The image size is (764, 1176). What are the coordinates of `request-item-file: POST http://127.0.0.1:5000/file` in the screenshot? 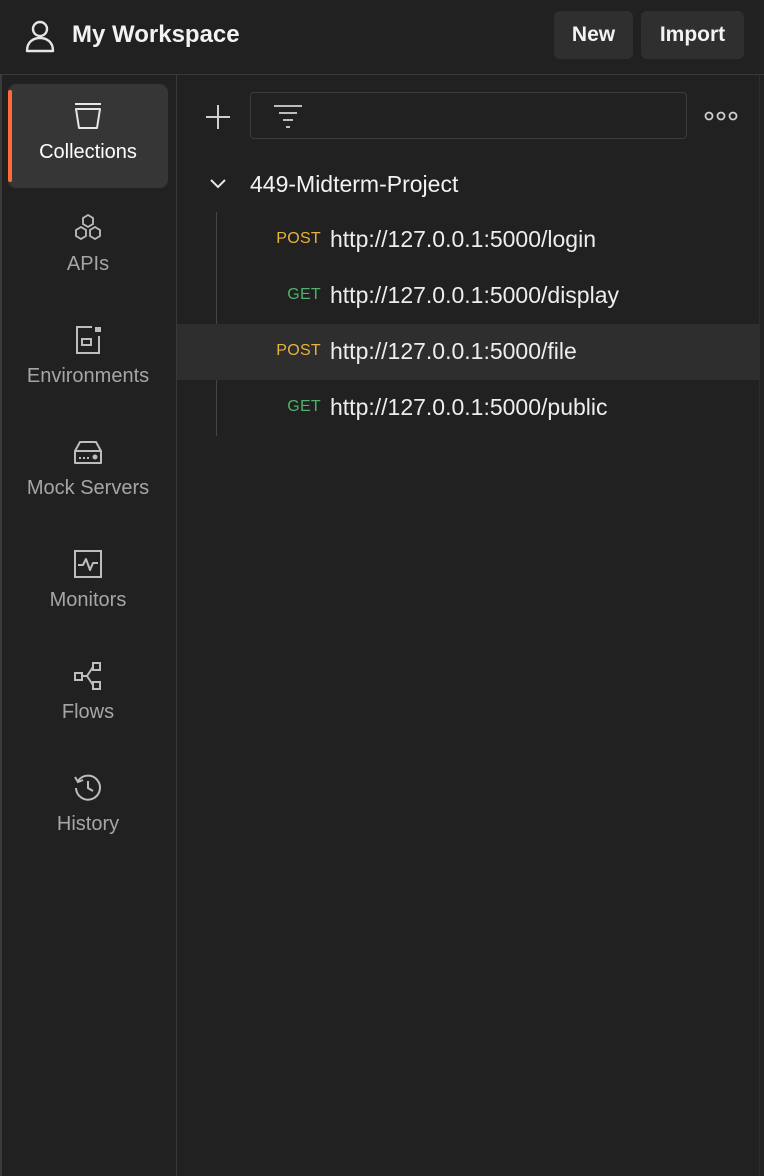 It's located at (468, 352).